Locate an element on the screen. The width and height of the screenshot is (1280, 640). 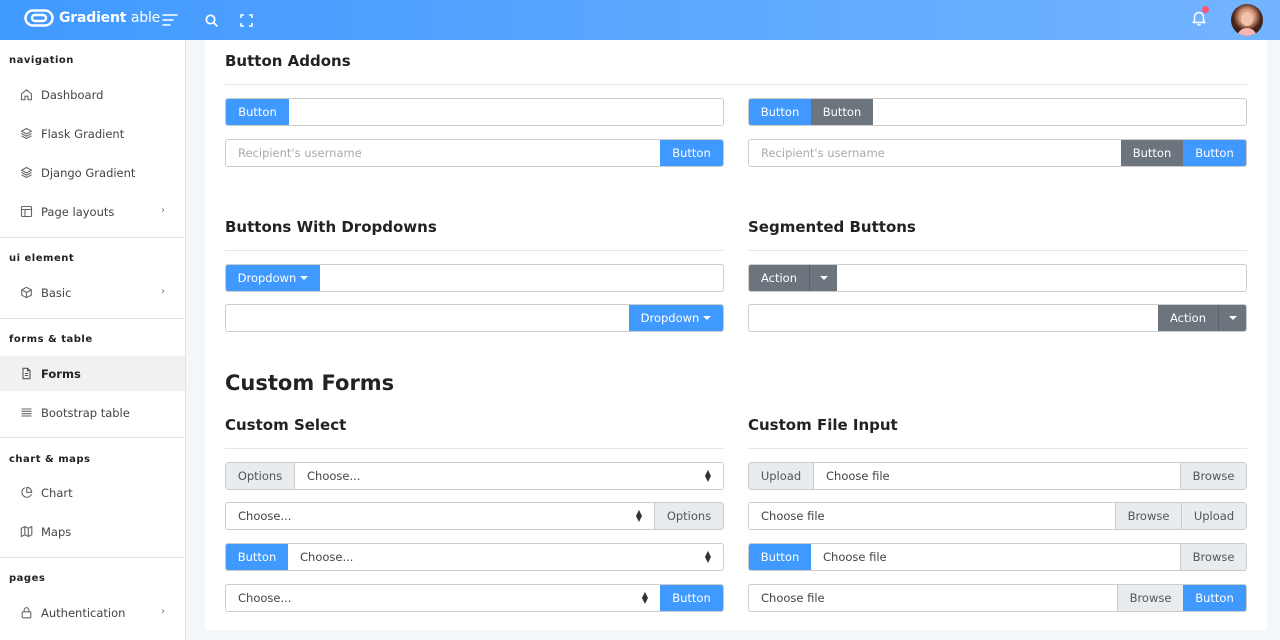
dropdown-button-label: Dropdown is located at coordinates (267, 278).